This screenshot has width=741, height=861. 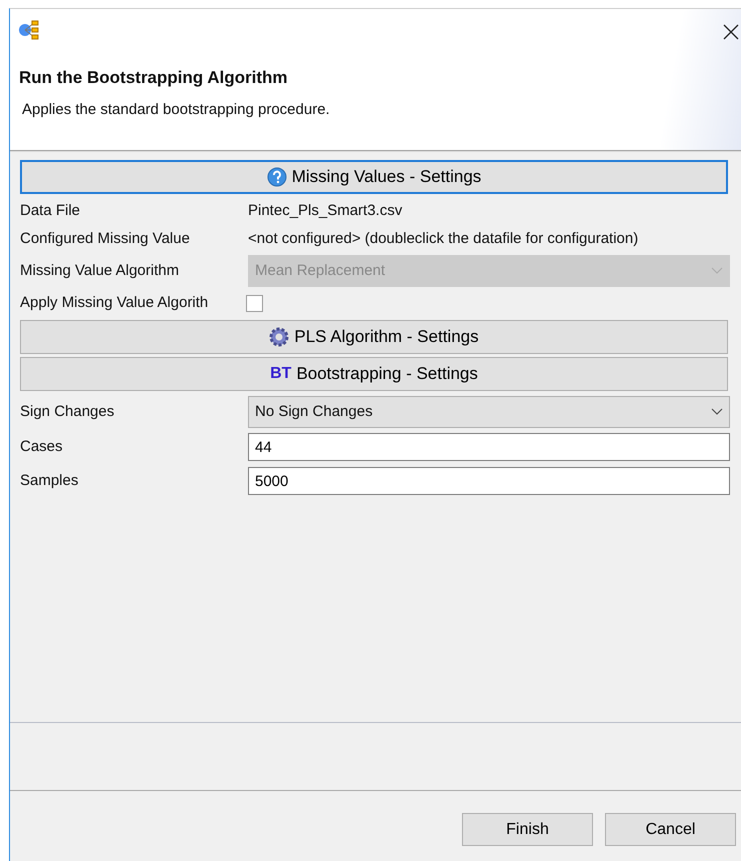 I want to click on app-icon, so click(x=29, y=30).